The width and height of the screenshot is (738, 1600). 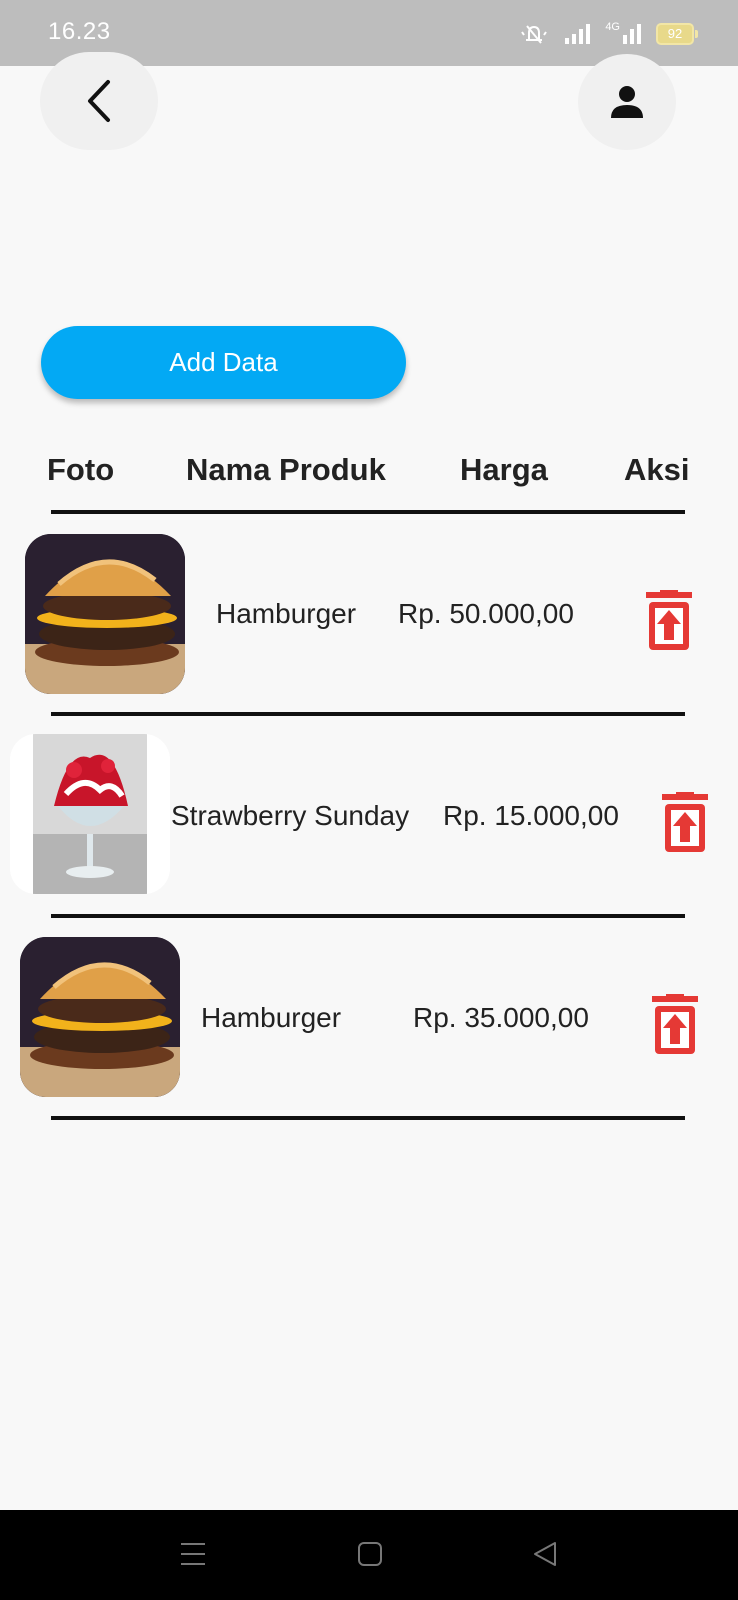 What do you see at coordinates (657, 469) in the screenshot?
I see `header-aksi: Aksi` at bounding box center [657, 469].